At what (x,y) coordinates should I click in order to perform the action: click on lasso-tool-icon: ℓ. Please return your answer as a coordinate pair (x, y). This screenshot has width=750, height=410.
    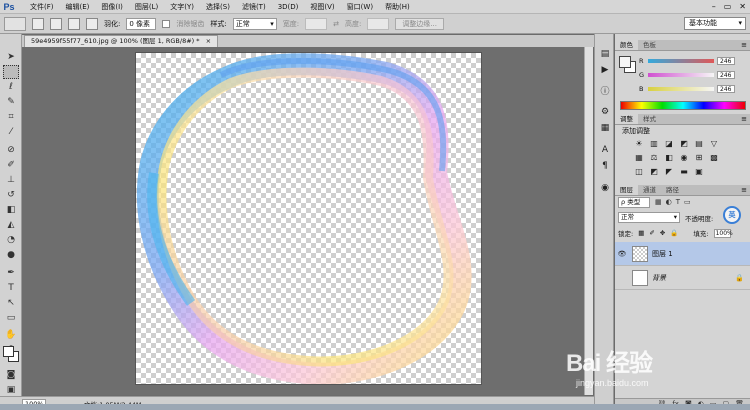
    Looking at the image, I should click on (11, 87).